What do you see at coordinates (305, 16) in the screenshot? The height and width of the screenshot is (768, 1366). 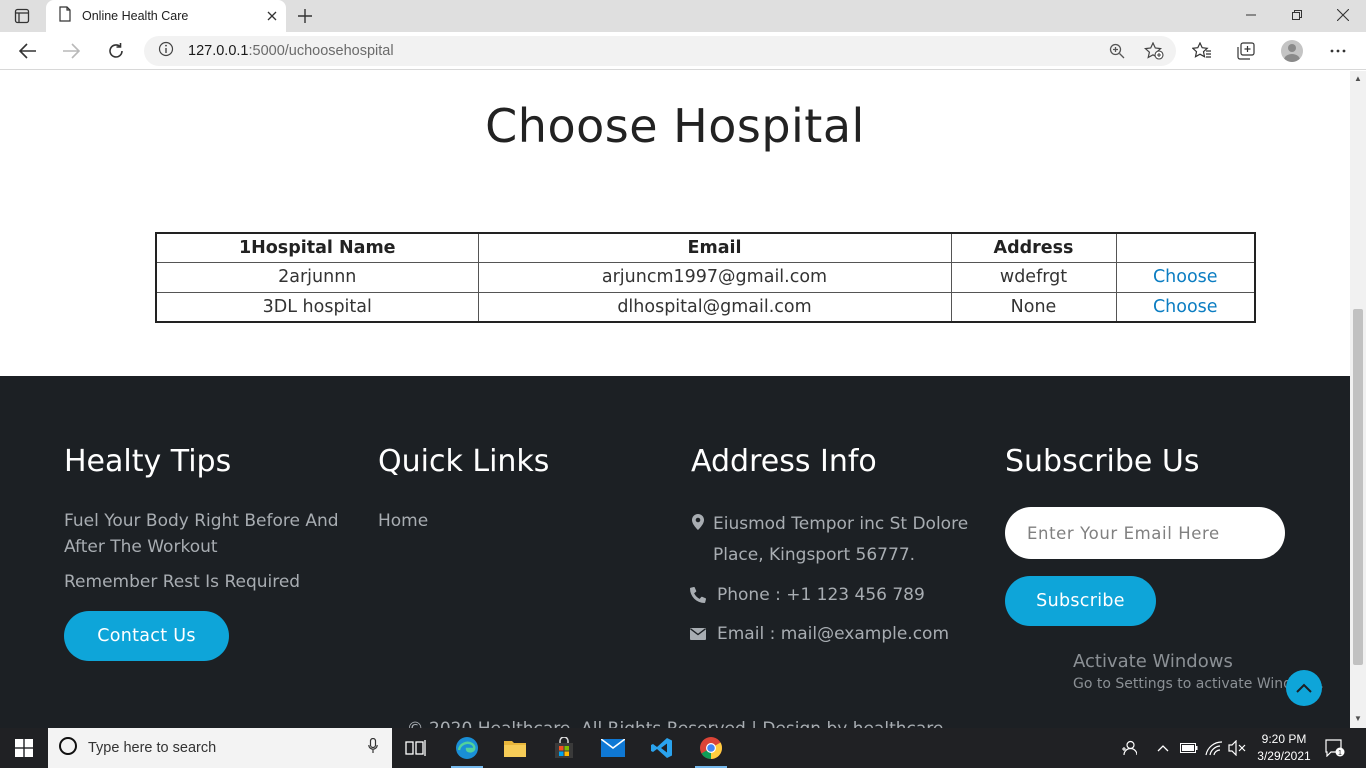 I see `new-tab-icon` at bounding box center [305, 16].